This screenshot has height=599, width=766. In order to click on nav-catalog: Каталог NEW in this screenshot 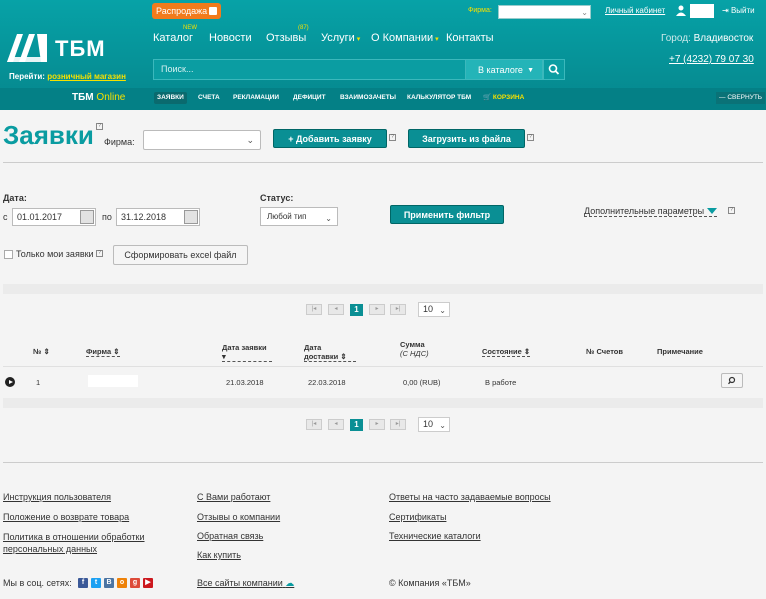, I will do `click(175, 34)`.